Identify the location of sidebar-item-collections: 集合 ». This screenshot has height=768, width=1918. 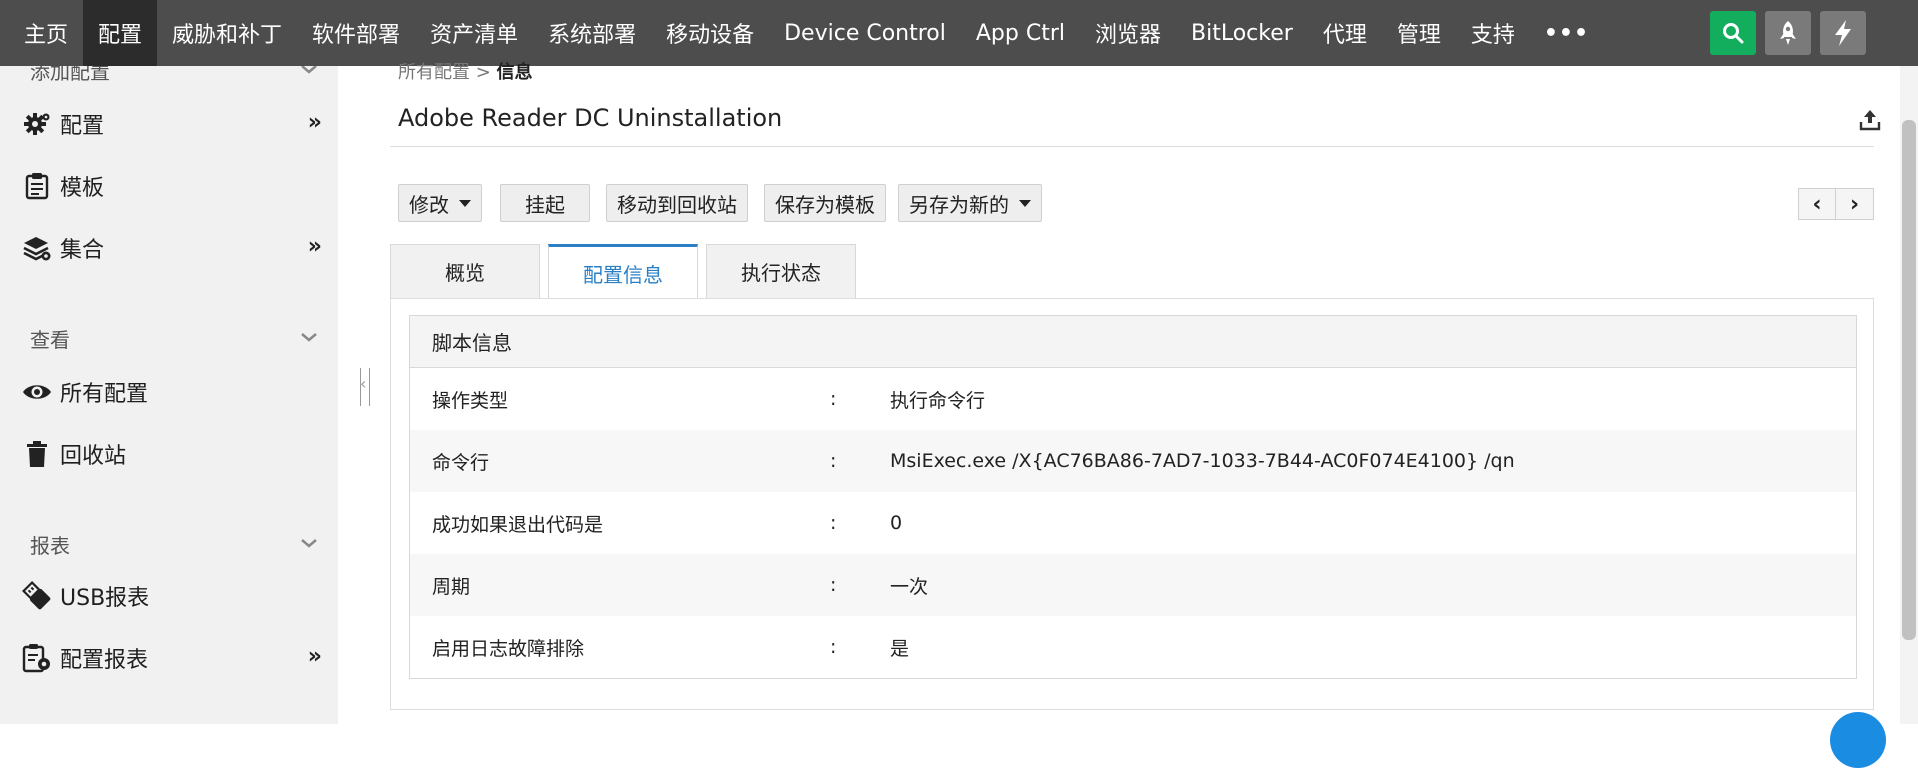
(177, 248).